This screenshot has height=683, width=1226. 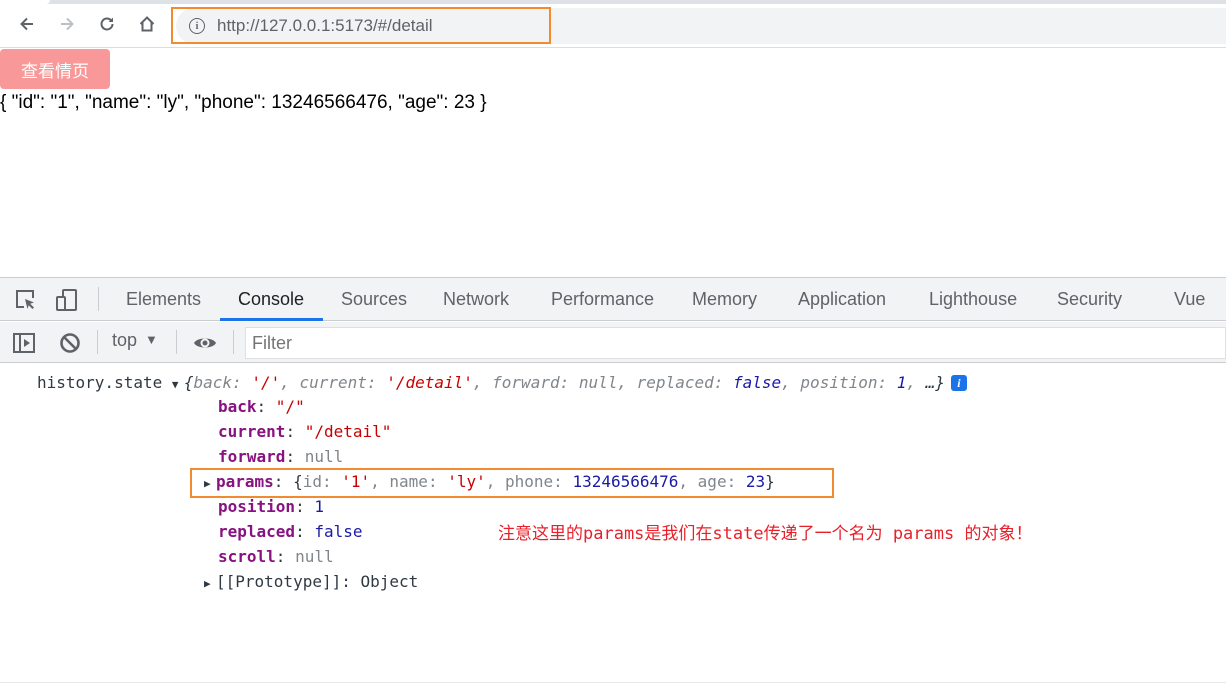 I want to click on home-button, so click(x=147, y=24).